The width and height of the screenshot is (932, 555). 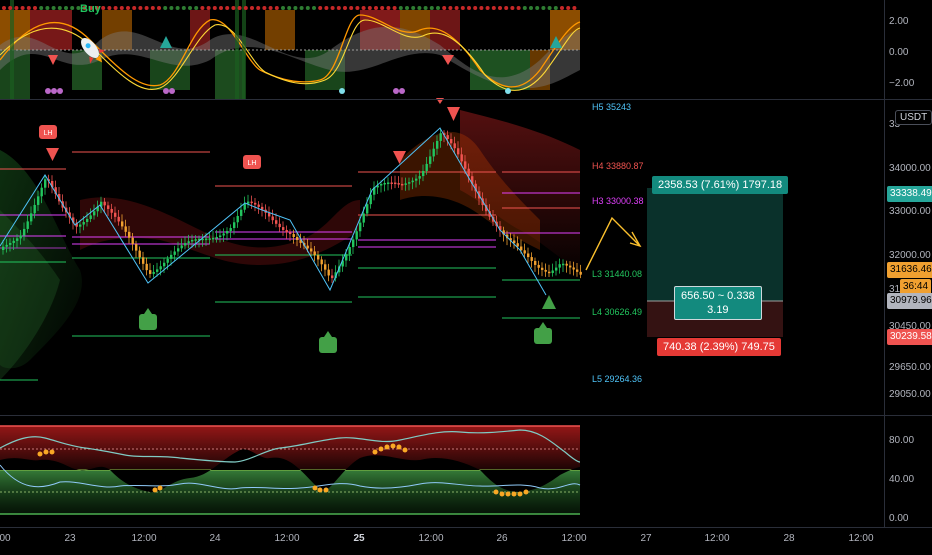 I want to click on level-label-l5: L5 29264.36, so click(x=617, y=379).